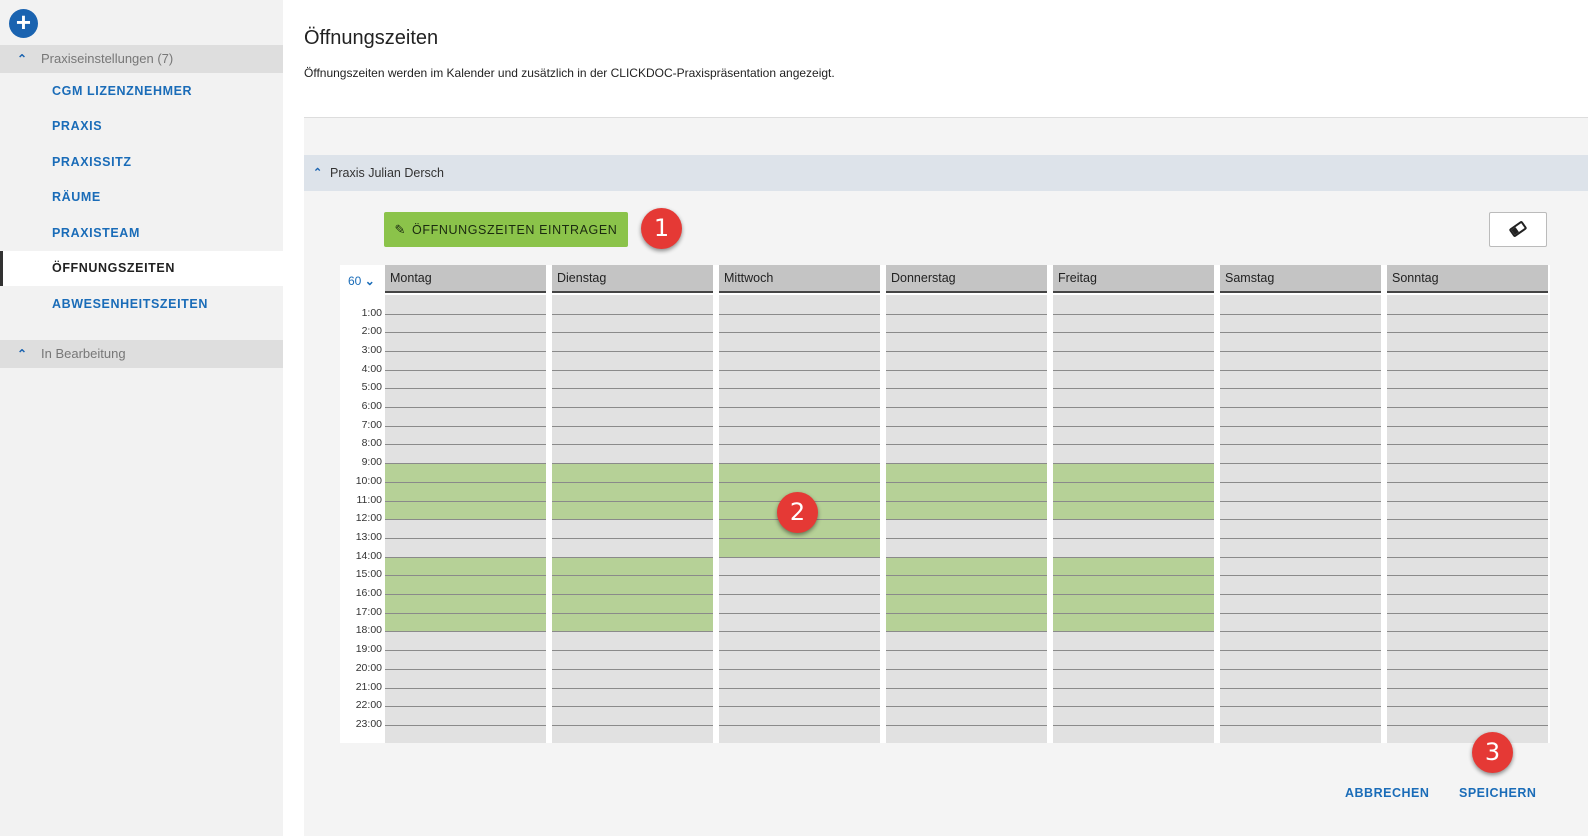 The height and width of the screenshot is (836, 1588). I want to click on sidebar-item-raeume: RÄUME, so click(141, 197).